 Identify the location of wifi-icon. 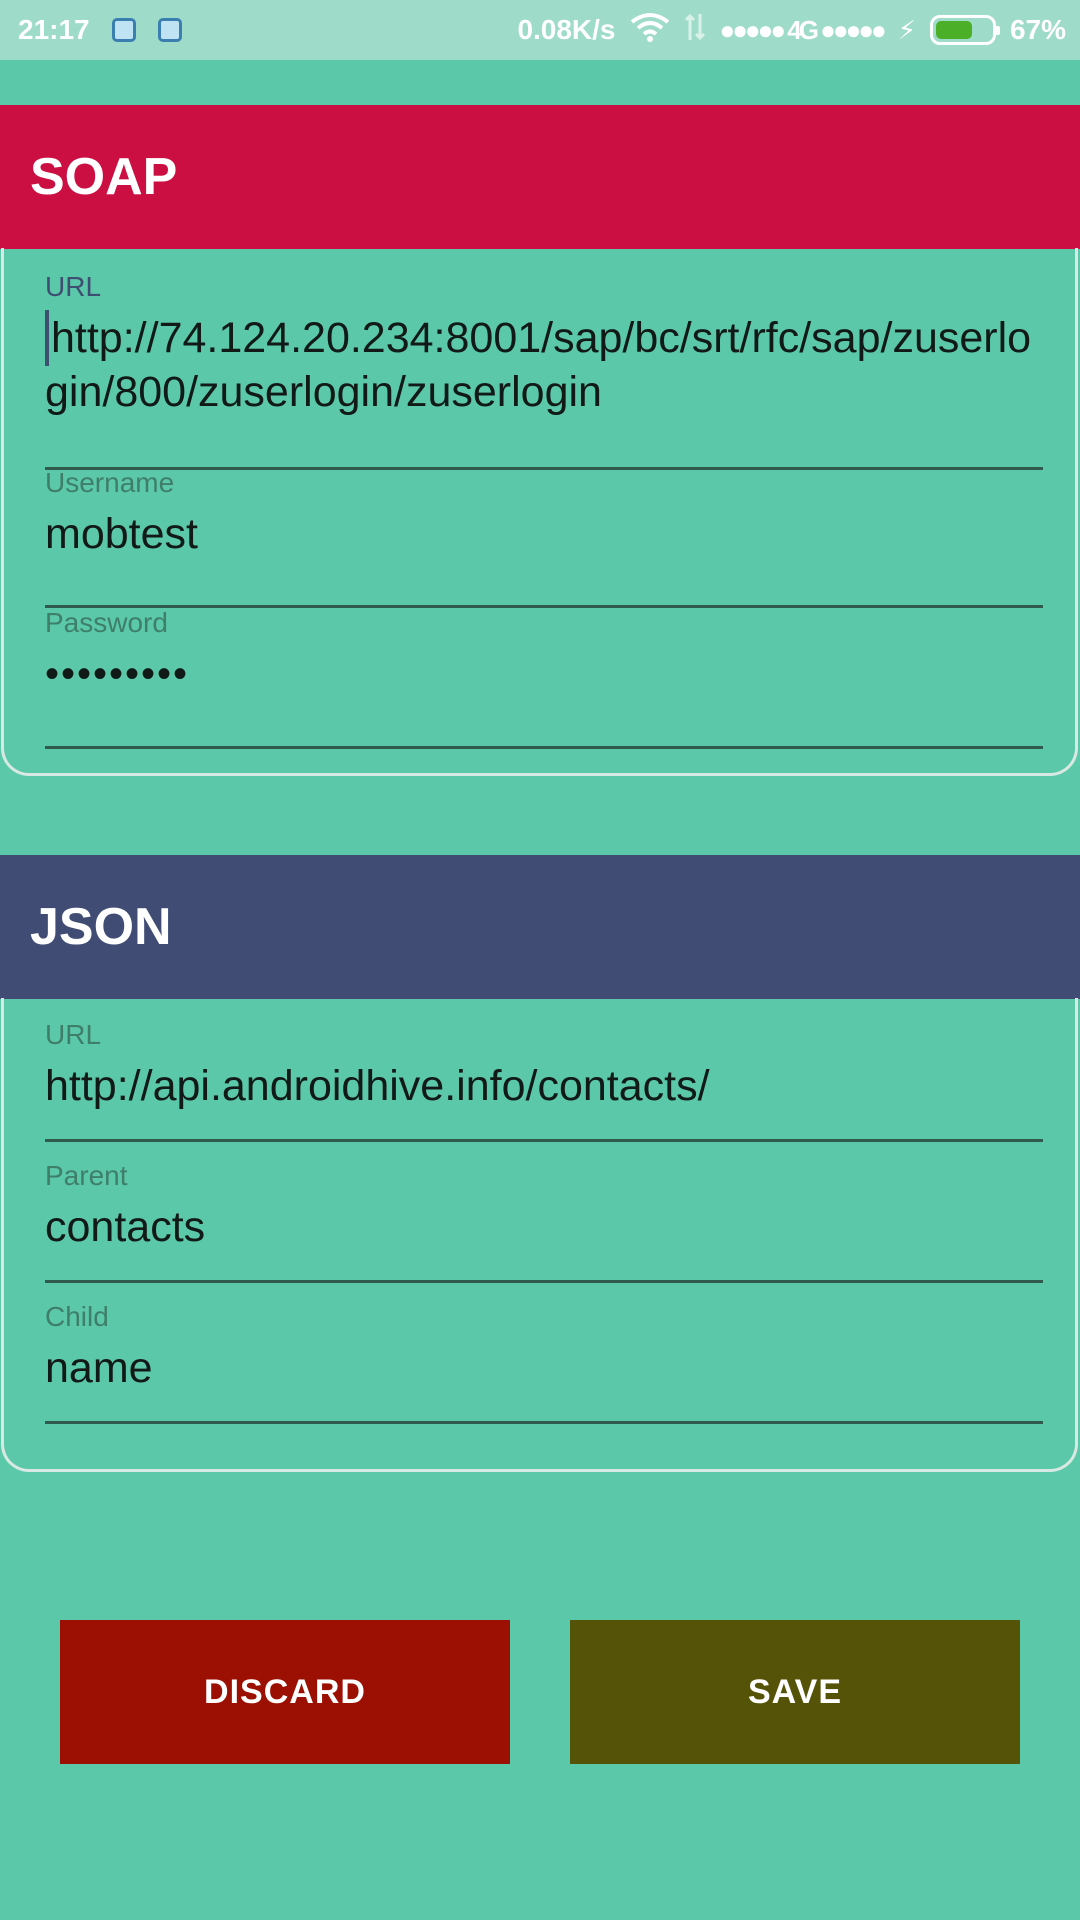
(650, 30).